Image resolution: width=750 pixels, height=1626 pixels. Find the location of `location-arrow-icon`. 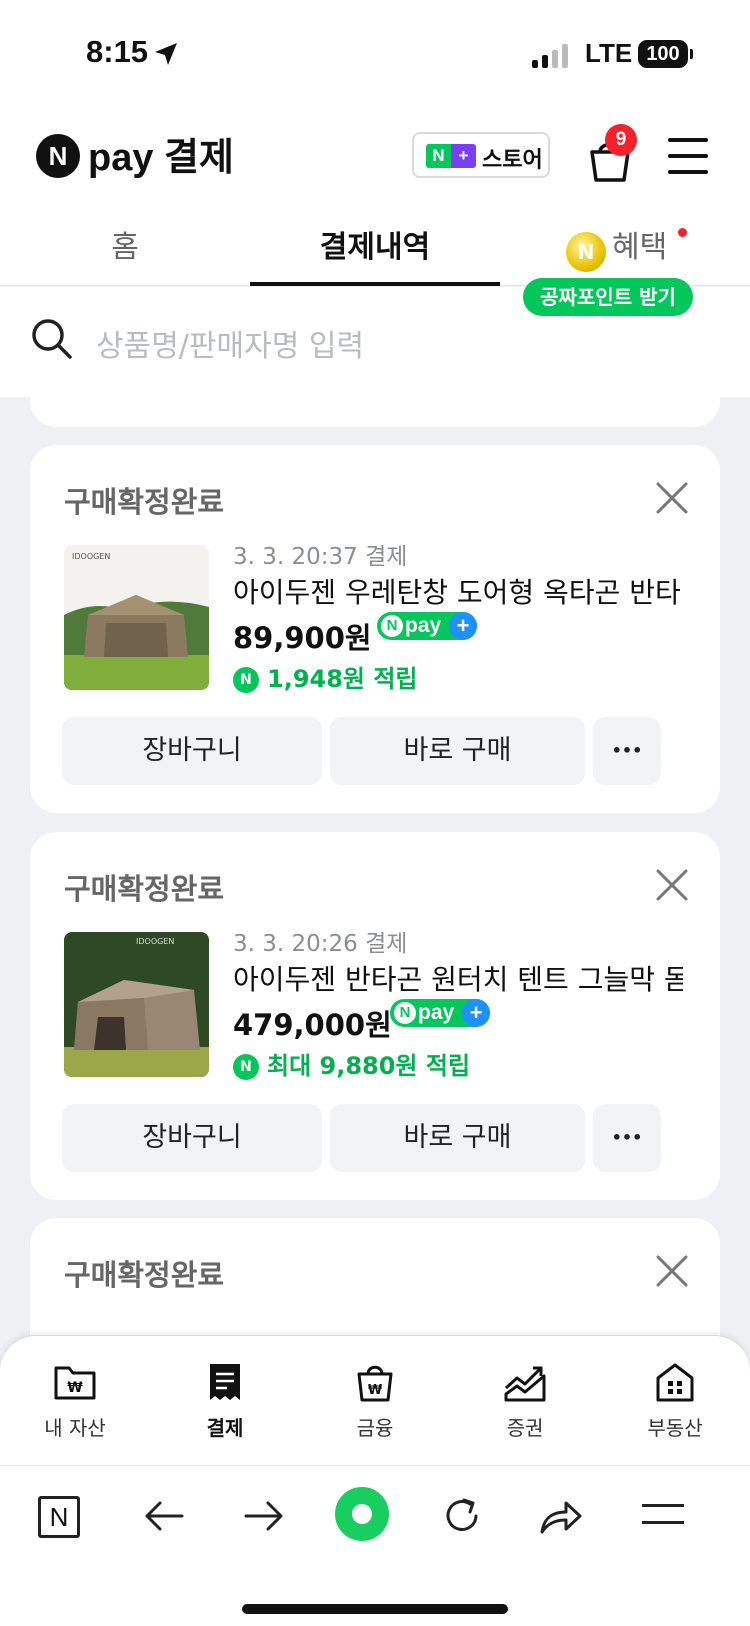

location-arrow-icon is located at coordinates (166, 54).